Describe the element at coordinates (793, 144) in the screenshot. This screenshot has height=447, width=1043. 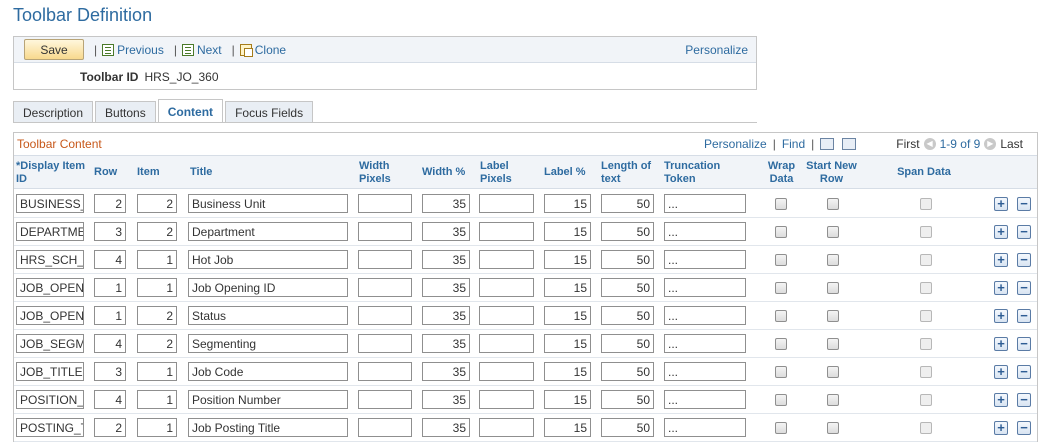
I see `grid-find-link: Find` at that location.